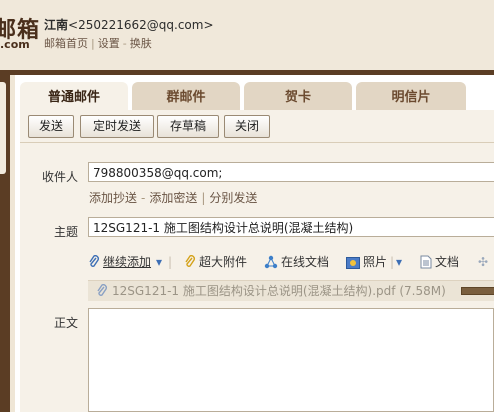  I want to click on paperclip-icon, so click(94, 261).